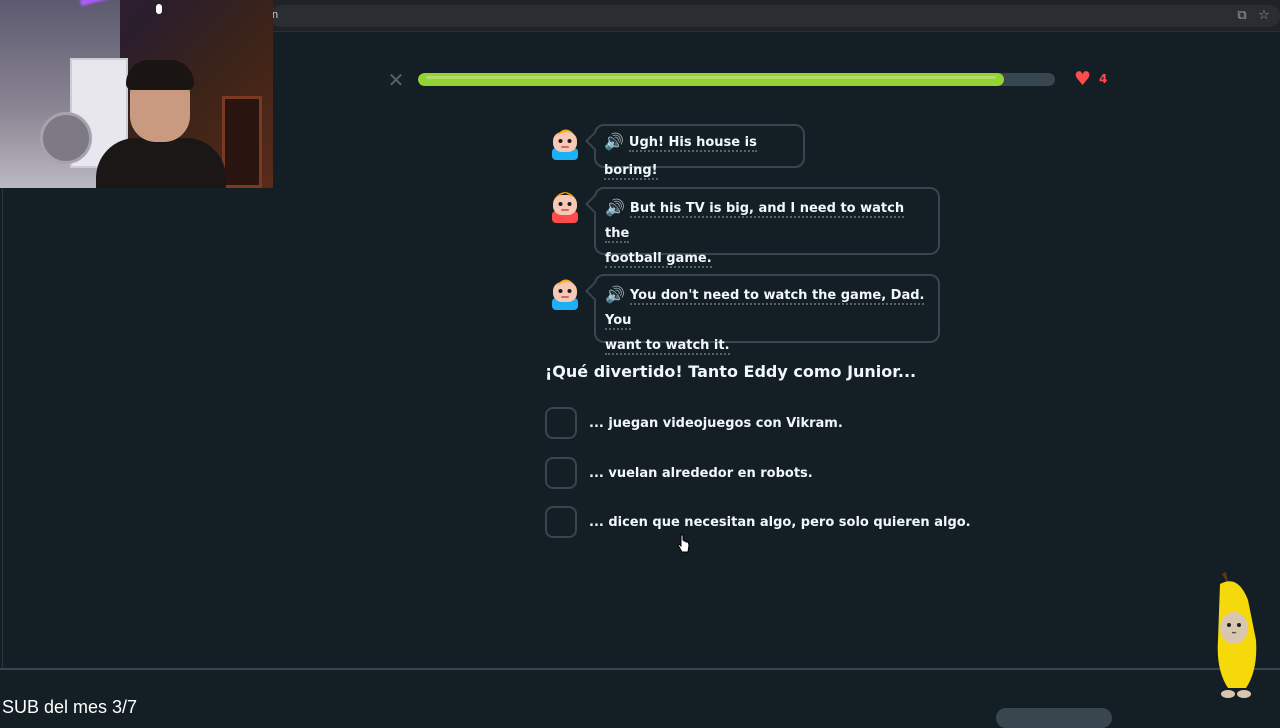 The image size is (1280, 728). Describe the element at coordinates (667, 346) in the screenshot. I see `chat-message-text-line2: want to watch it.` at that location.